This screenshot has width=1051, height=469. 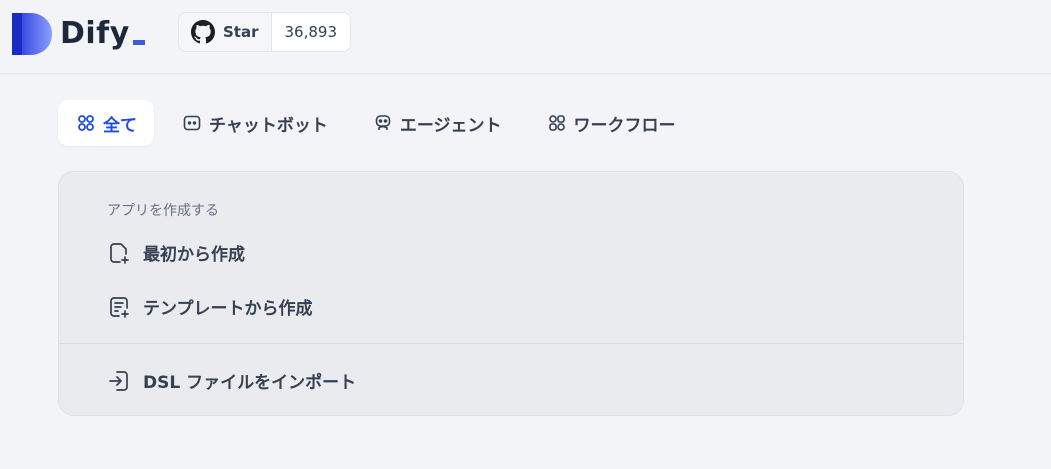 What do you see at coordinates (511, 343) in the screenshot?
I see `menu-divider` at bounding box center [511, 343].